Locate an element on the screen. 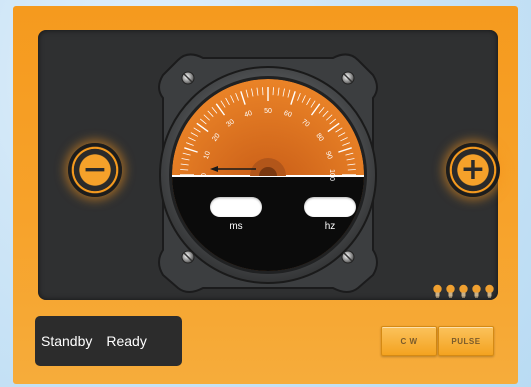  hz-unit-label: hz is located at coordinates (330, 226).